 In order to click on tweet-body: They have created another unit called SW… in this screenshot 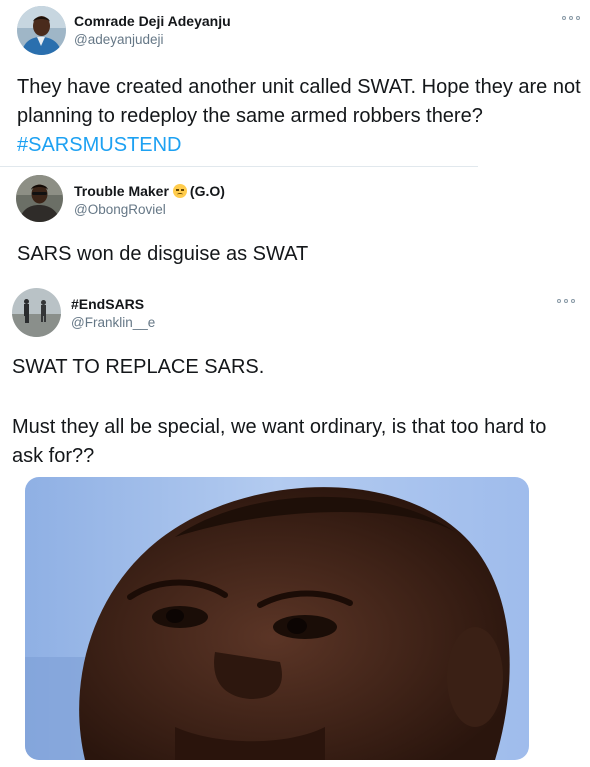, I will do `click(299, 101)`.